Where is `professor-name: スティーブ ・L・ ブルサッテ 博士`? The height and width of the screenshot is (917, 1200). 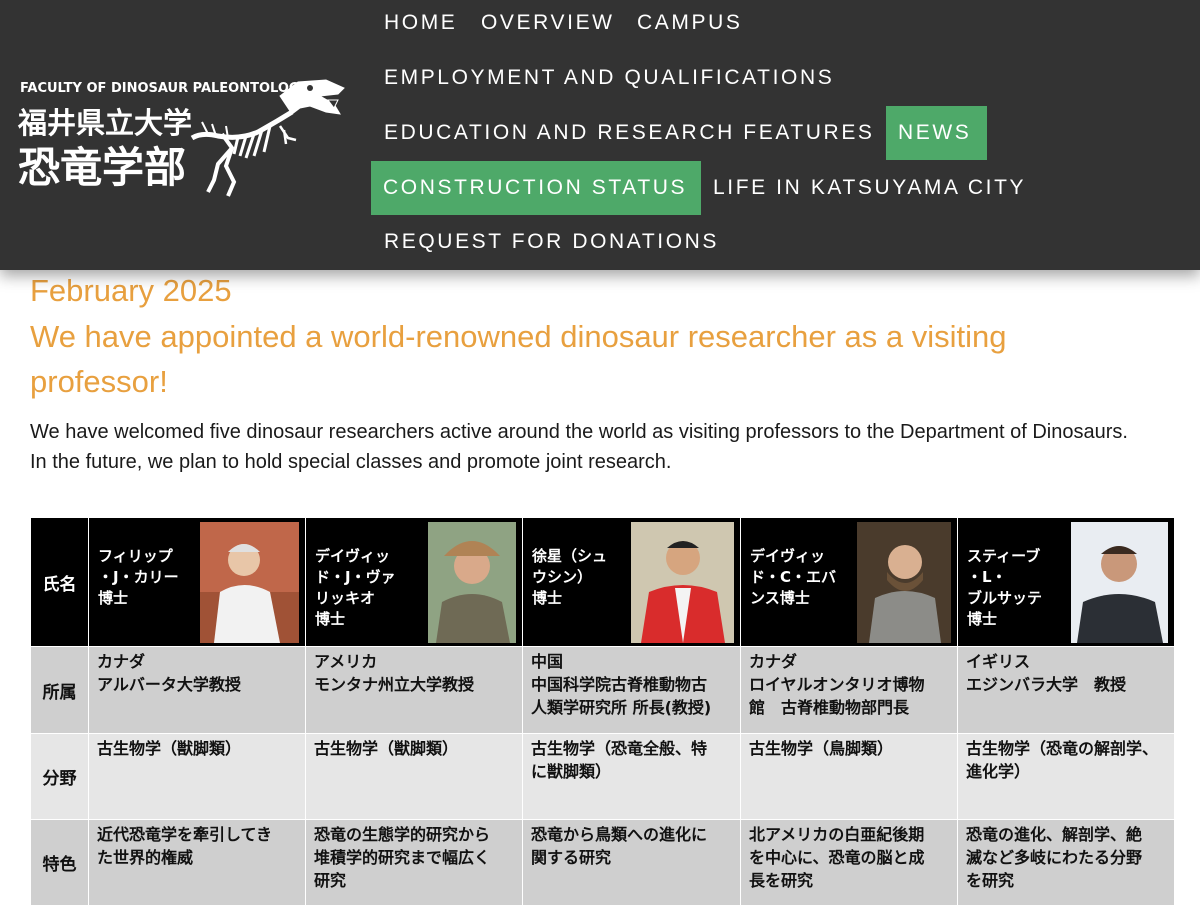 professor-name: スティーブ ・L・ ブルサッテ 博士 is located at coordinates (1005, 587).